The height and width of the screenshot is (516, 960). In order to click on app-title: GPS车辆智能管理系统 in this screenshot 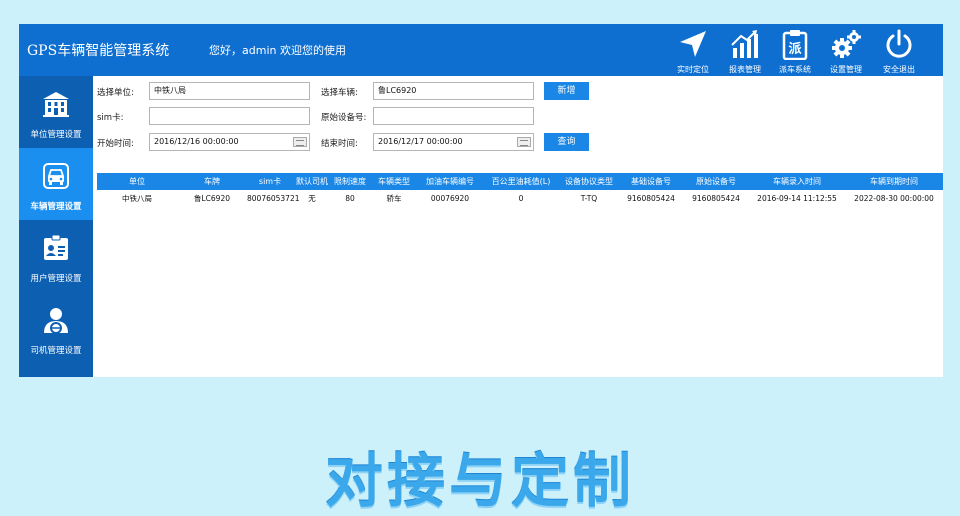, I will do `click(98, 51)`.